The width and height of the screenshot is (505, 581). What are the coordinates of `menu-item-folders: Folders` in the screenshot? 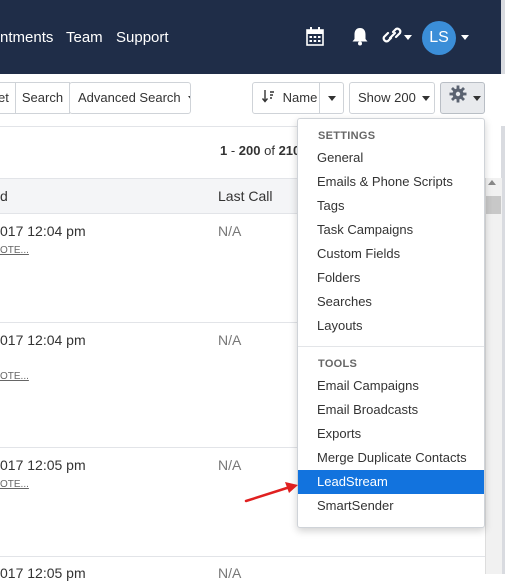 It's located at (391, 278).